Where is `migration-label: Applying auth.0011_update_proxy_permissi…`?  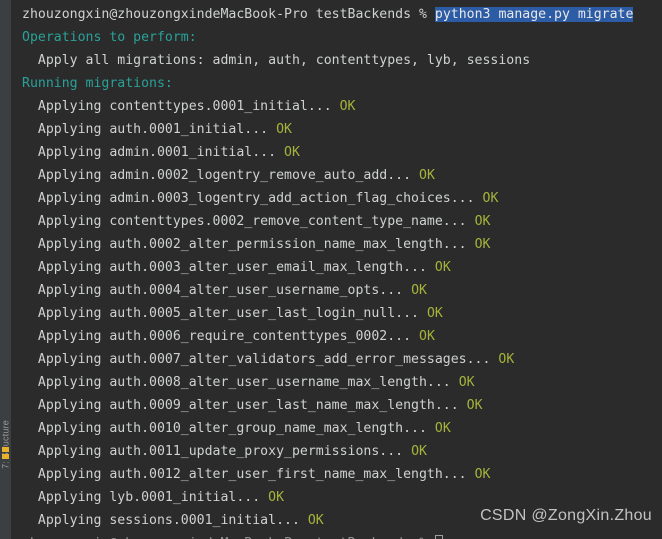 migration-label: Applying auth.0011_update_proxy_permissi… is located at coordinates (213, 451).